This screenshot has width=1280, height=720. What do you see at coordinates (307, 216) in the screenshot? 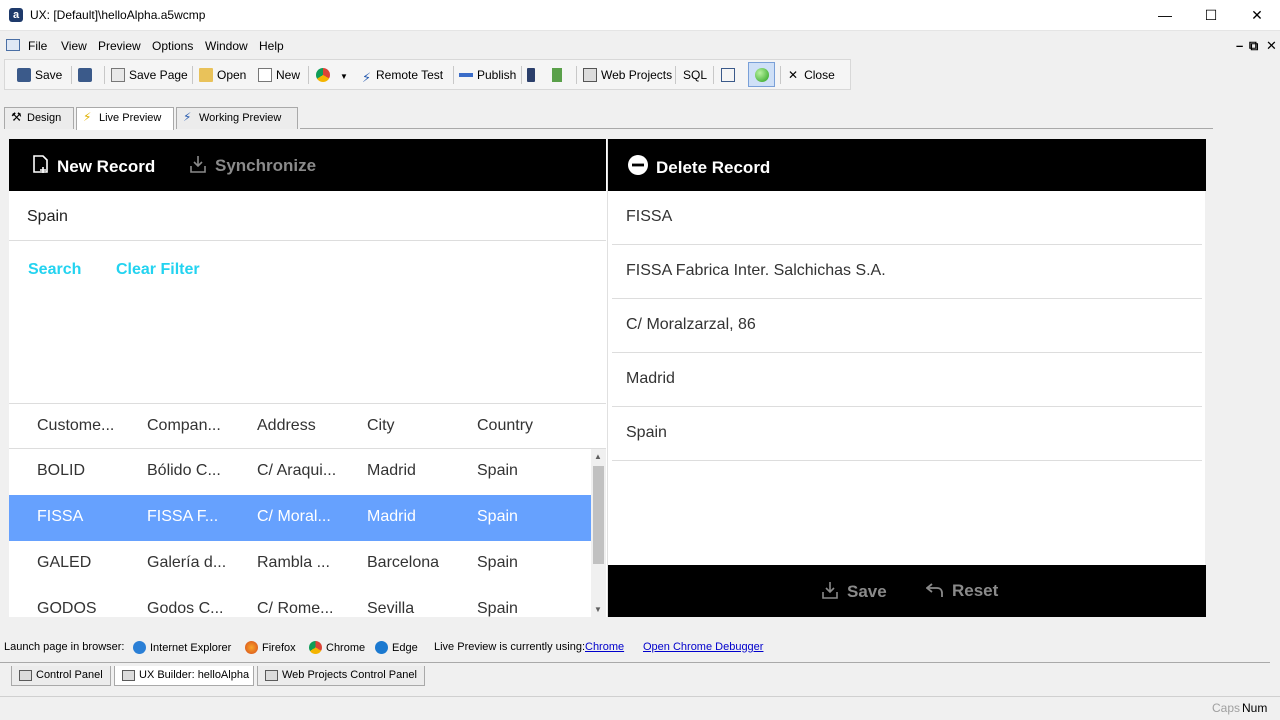
I see `search-input: Spain` at bounding box center [307, 216].